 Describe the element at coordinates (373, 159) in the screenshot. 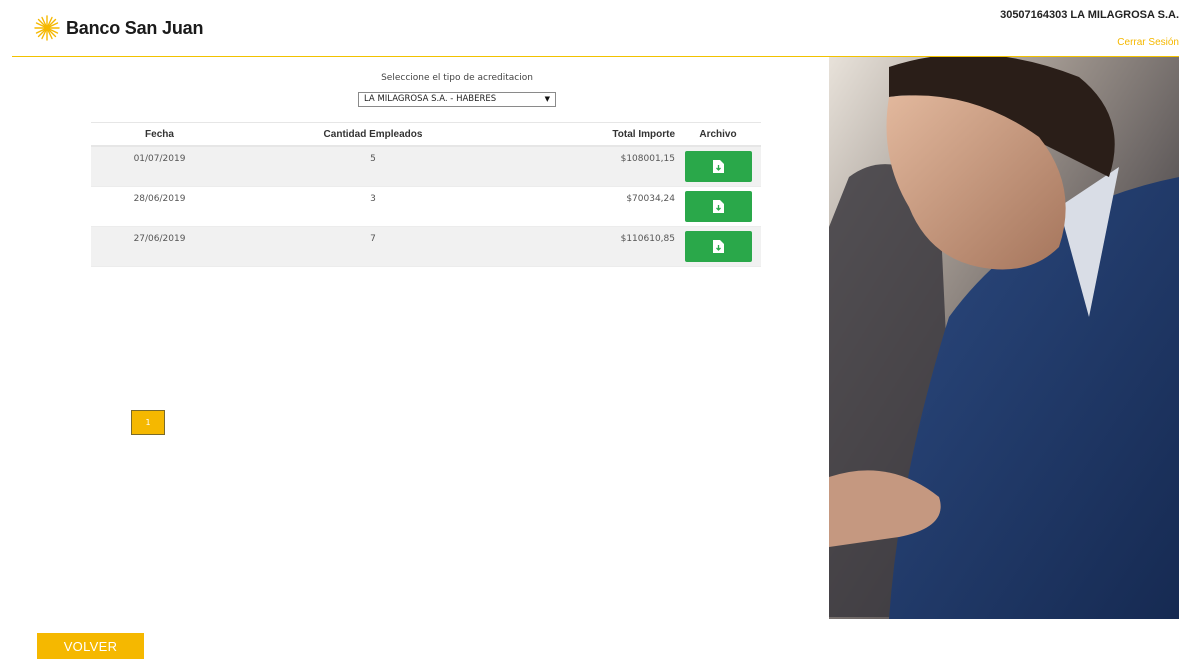

I see `cell-cantidad: 5` at that location.